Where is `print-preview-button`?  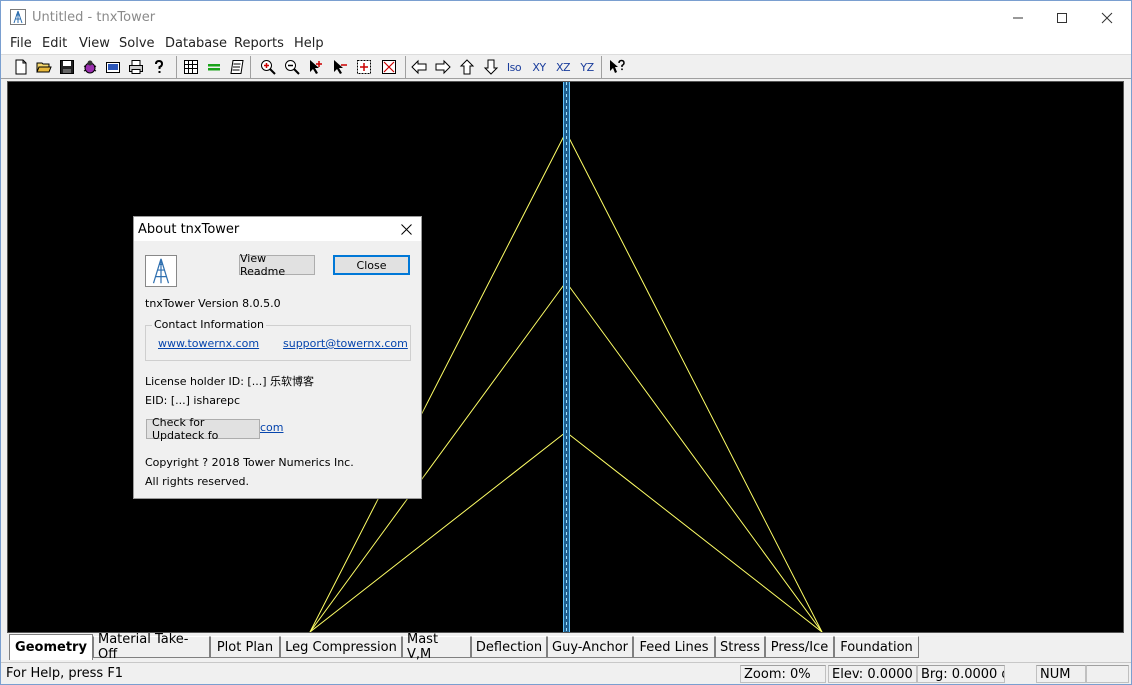 print-preview-button is located at coordinates (113, 67).